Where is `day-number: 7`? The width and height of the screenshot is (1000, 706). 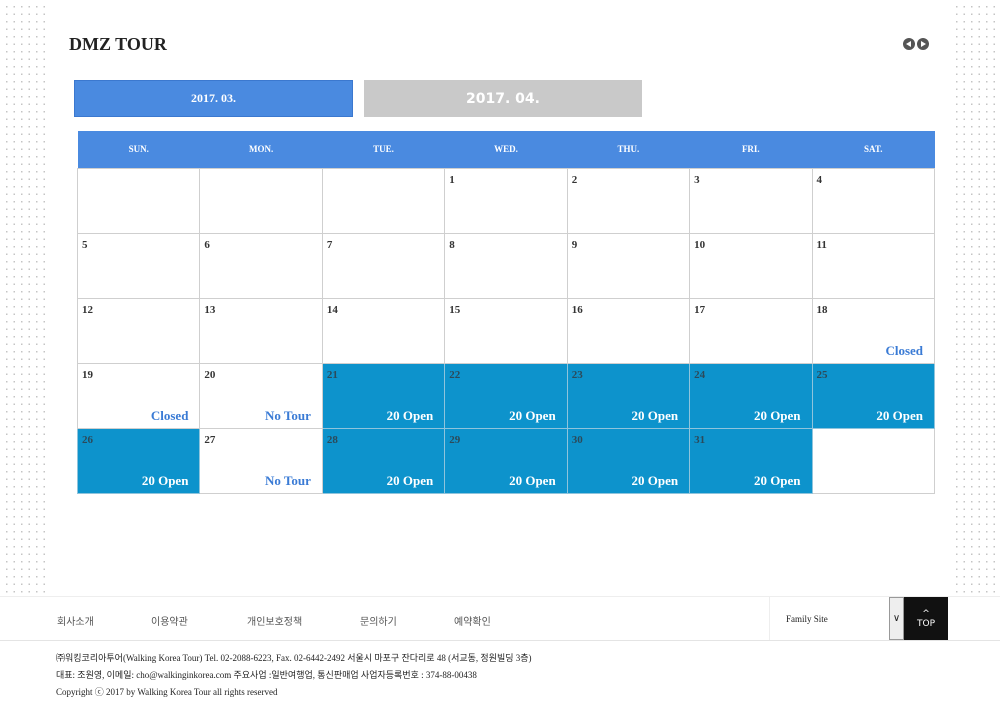 day-number: 7 is located at coordinates (329, 244).